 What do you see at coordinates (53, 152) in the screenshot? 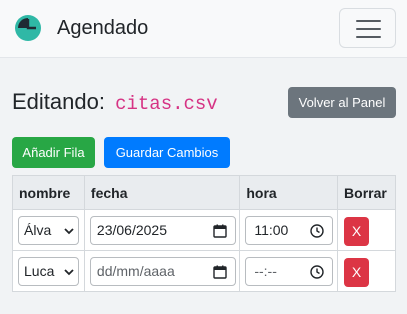
I see `add-row-button: Añadir Fila` at bounding box center [53, 152].